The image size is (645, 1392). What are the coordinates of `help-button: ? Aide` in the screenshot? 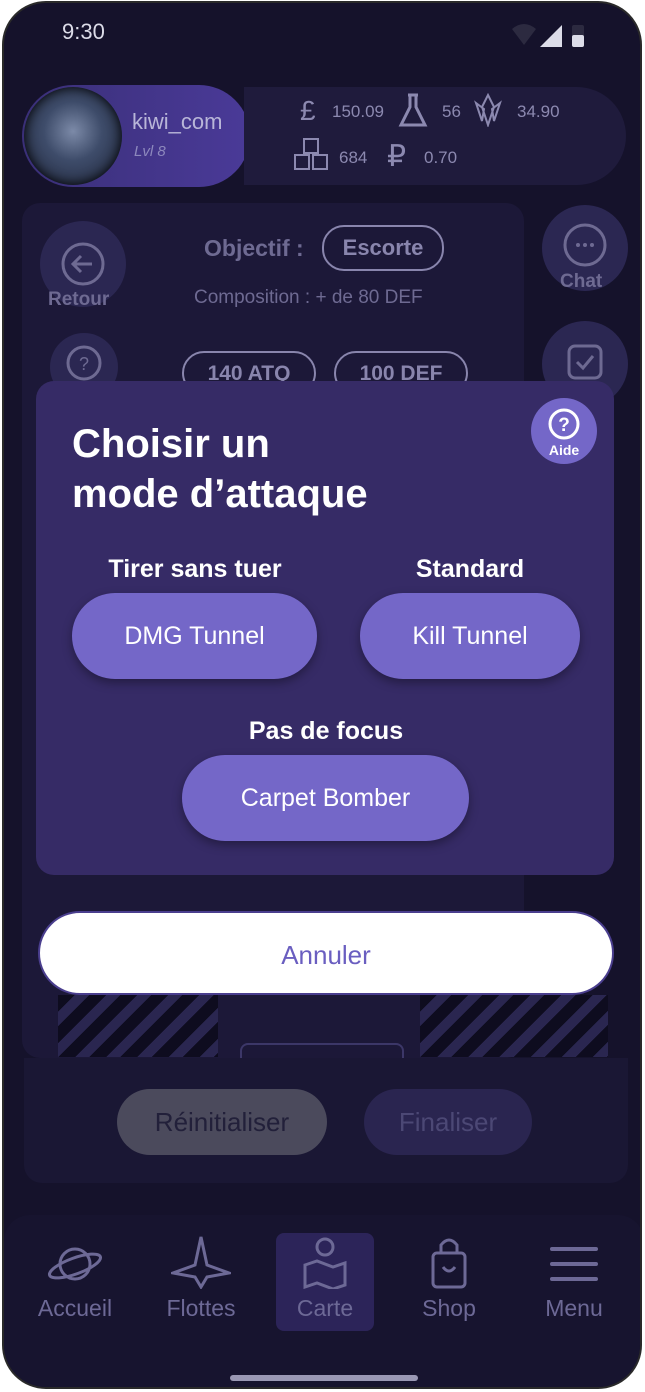 It's located at (564, 431).